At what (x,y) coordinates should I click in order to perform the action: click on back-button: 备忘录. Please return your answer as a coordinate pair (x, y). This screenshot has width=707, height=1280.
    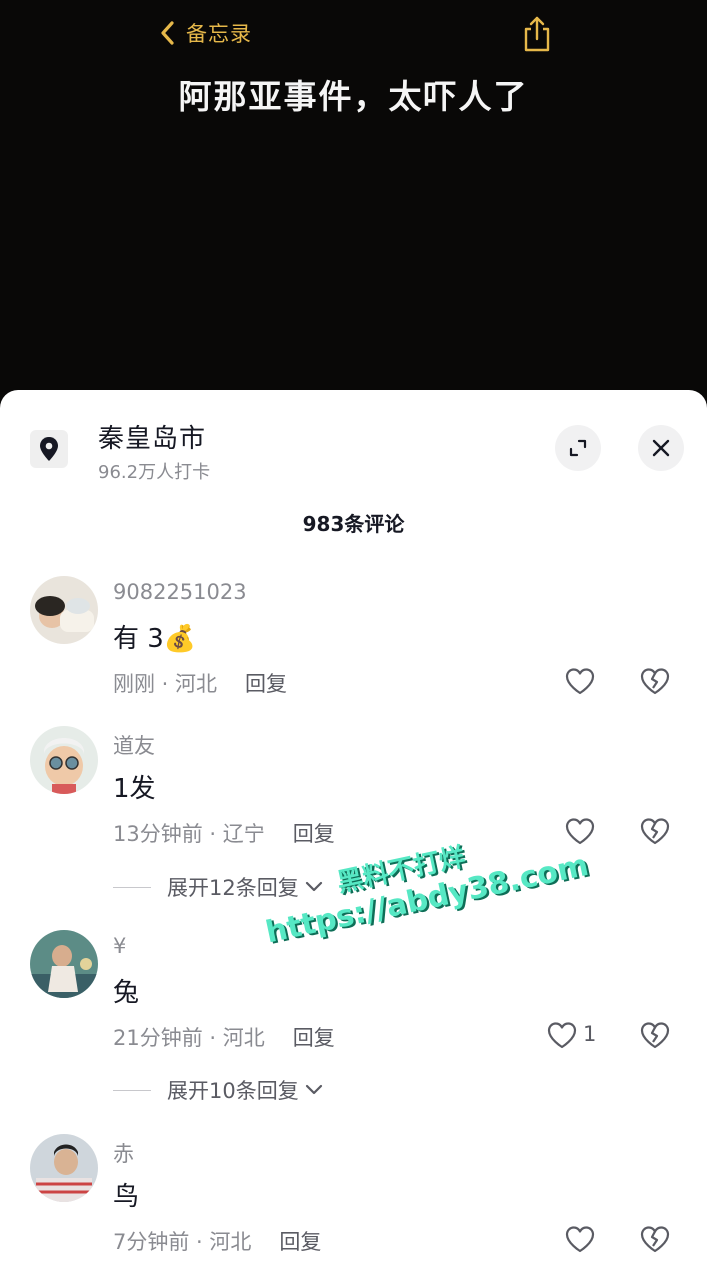
    Looking at the image, I should click on (205, 33).